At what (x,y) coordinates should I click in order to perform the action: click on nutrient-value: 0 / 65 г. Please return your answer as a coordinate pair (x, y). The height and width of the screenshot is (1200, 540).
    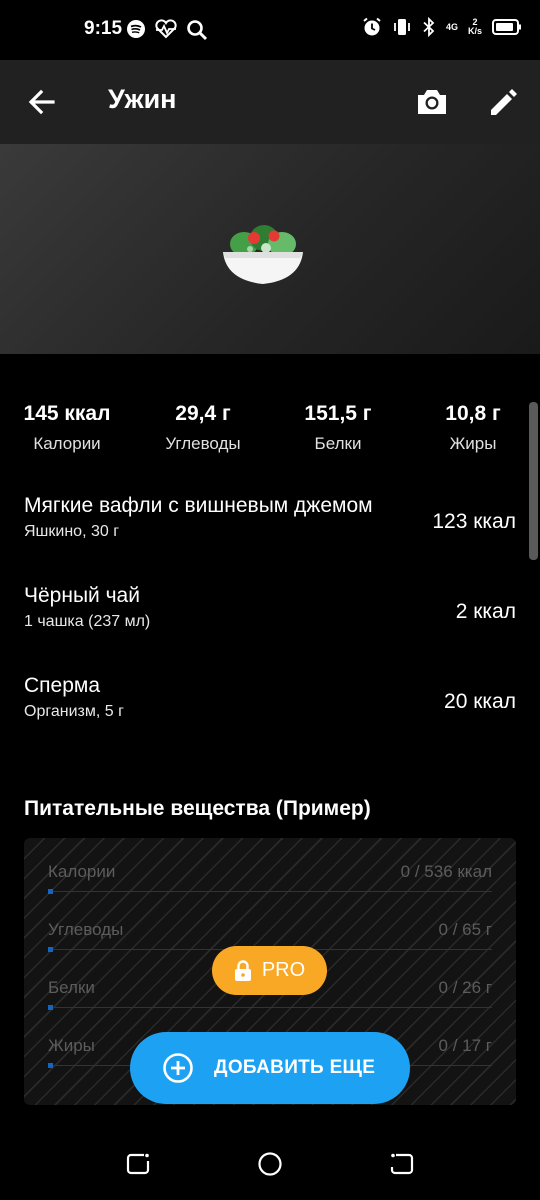
    Looking at the image, I should click on (465, 929).